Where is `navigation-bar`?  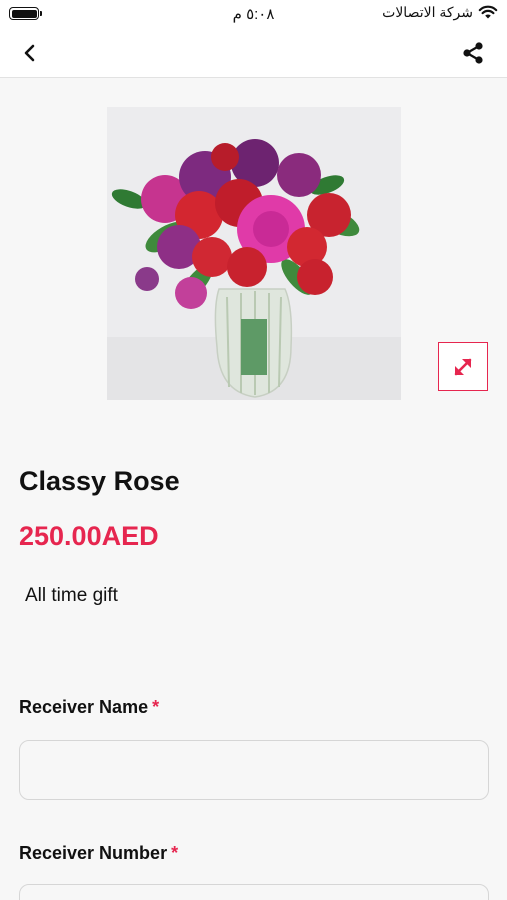 navigation-bar is located at coordinates (253, 53).